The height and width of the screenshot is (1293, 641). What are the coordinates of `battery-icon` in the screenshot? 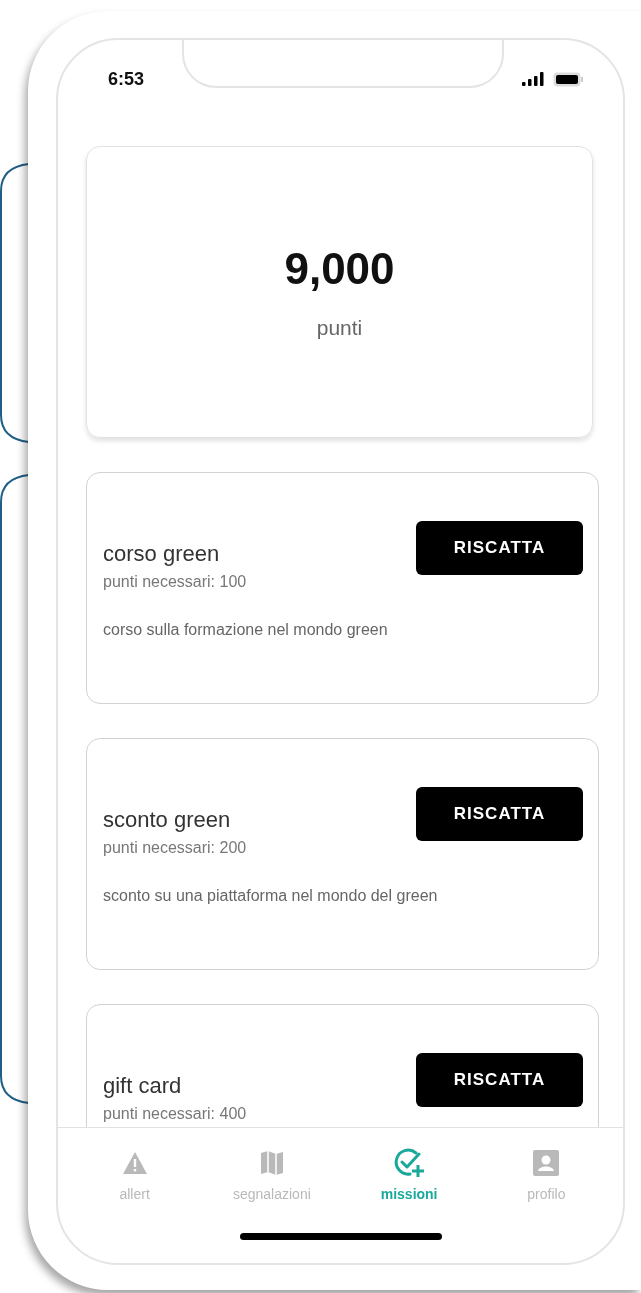 It's located at (568, 79).